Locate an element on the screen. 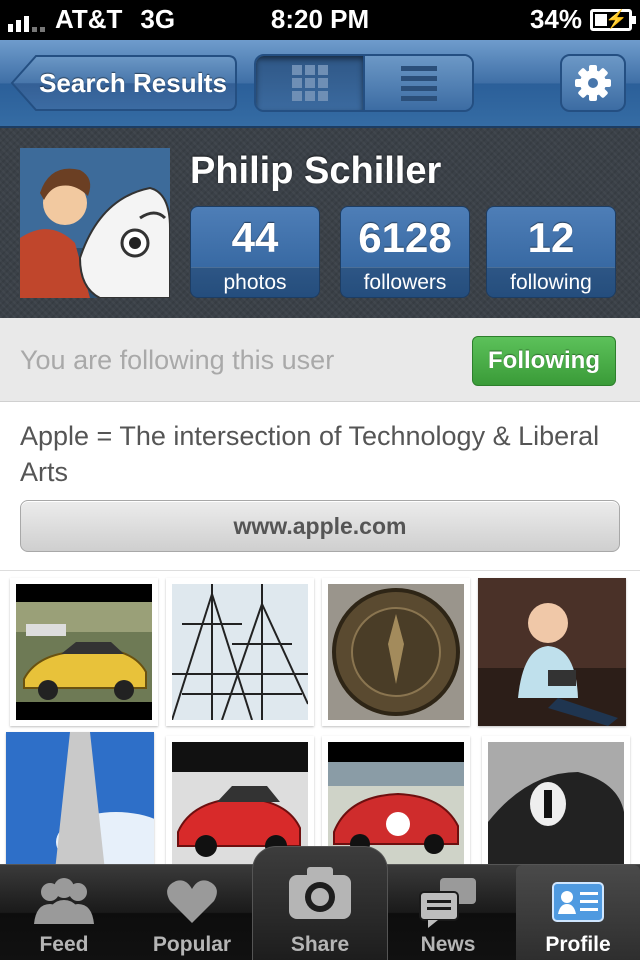  tab-popular: Popular is located at coordinates (192, 912).